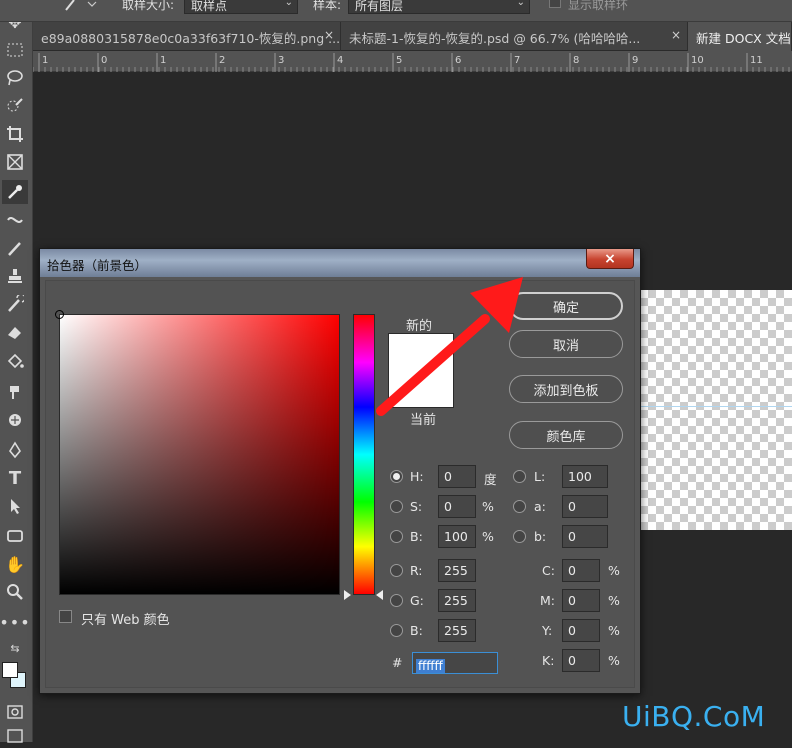 The height and width of the screenshot is (748, 792). What do you see at coordinates (15, 162) in the screenshot?
I see `frame-tool-icon` at bounding box center [15, 162].